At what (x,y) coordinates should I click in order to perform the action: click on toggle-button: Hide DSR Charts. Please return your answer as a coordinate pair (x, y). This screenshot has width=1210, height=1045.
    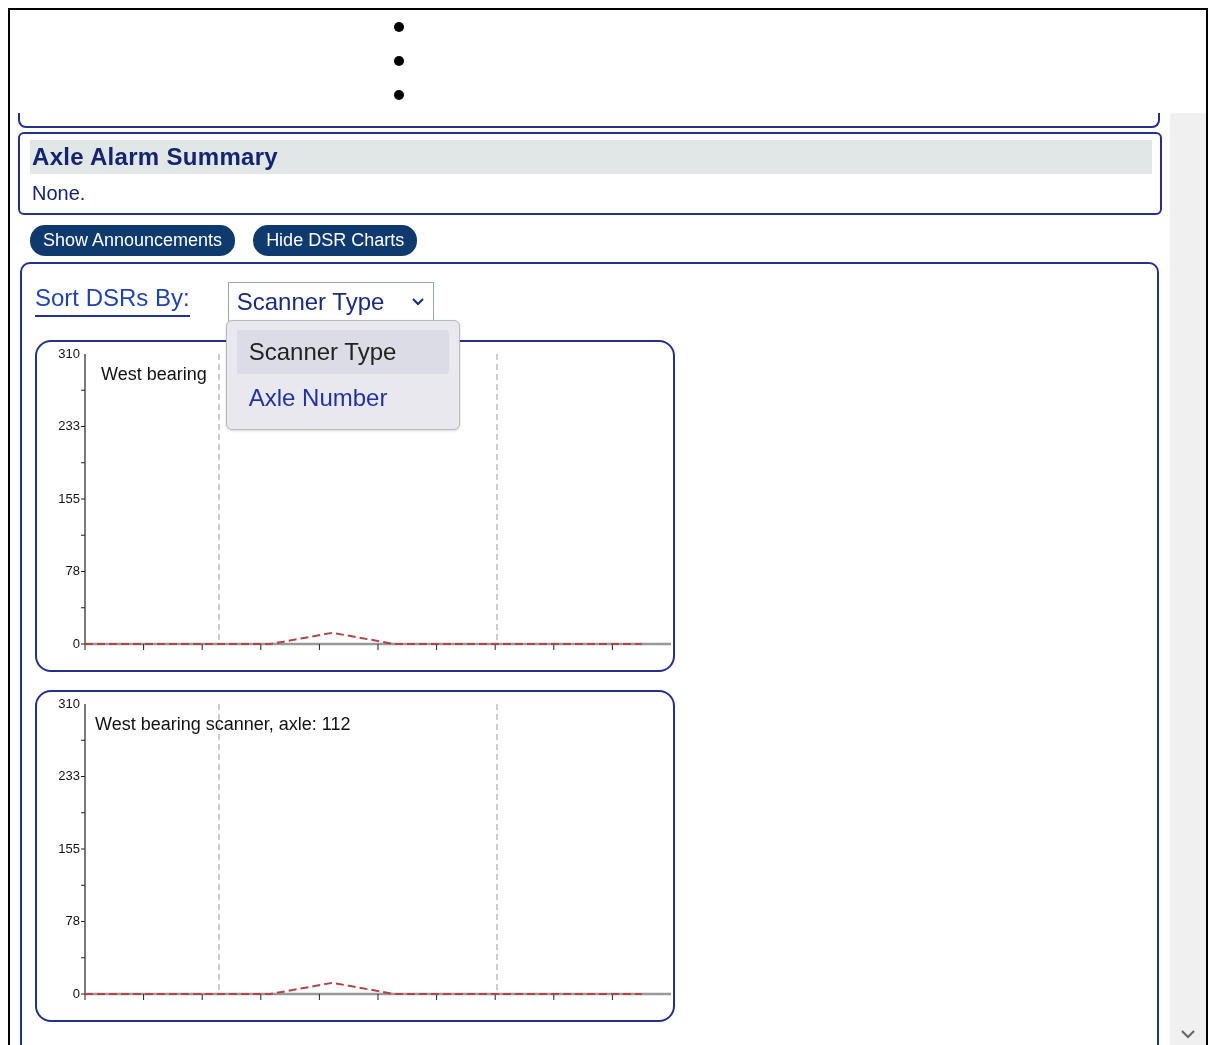
    Looking at the image, I should click on (335, 240).